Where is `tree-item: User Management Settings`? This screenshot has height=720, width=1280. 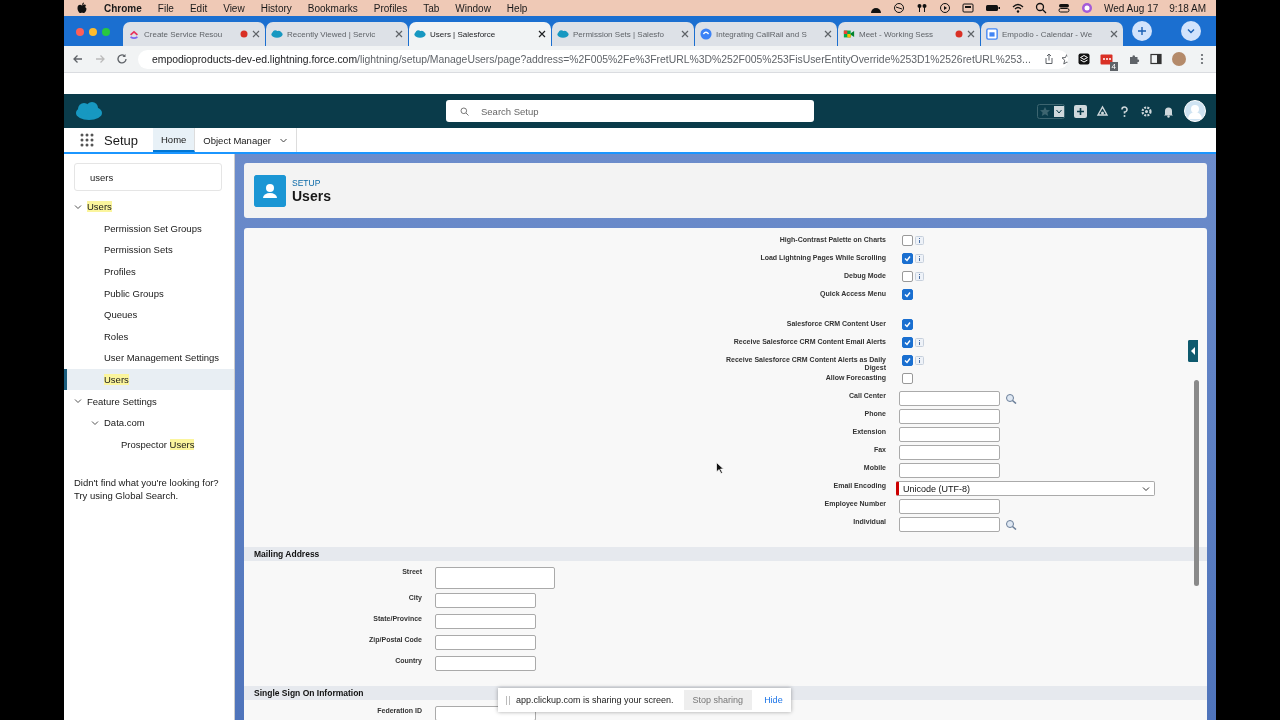
tree-item: User Management Settings is located at coordinates (149, 358).